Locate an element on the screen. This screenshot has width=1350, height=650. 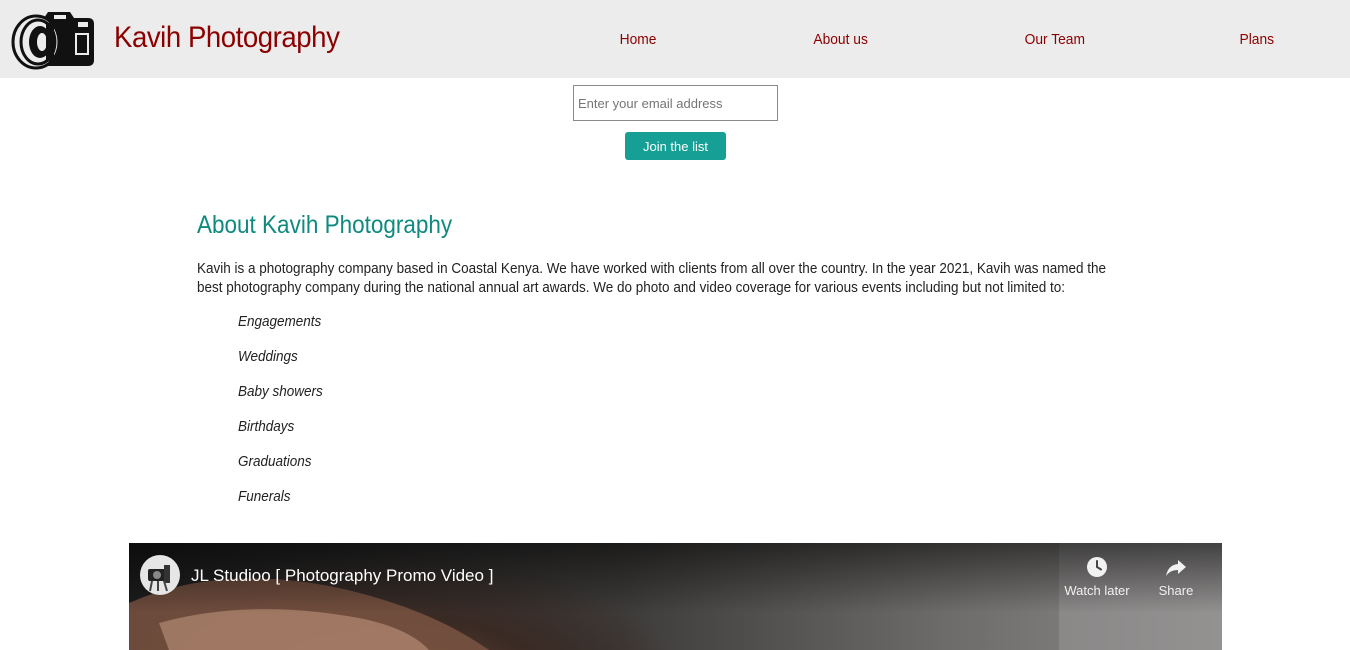
nav-our-team: Our Team is located at coordinates (1055, 40).